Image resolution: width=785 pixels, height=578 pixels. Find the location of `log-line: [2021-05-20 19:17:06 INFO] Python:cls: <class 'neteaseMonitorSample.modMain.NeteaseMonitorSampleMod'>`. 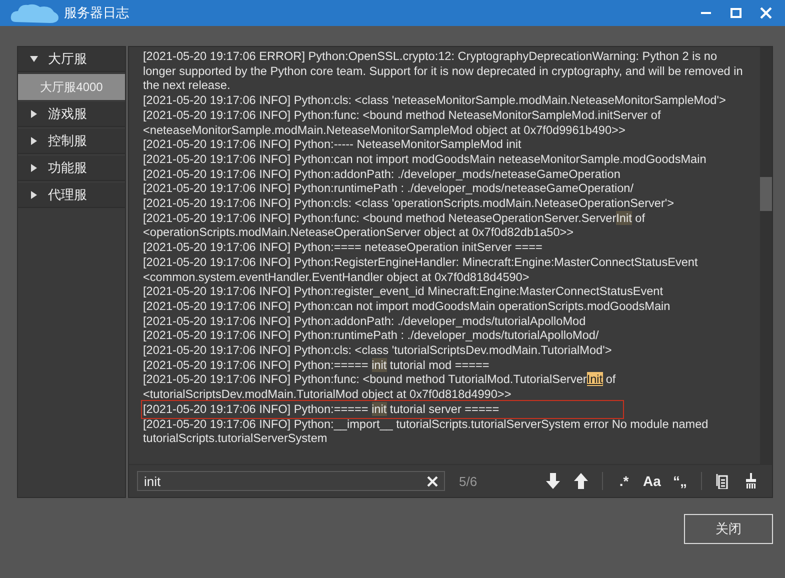

log-line: [2021-05-20 19:17:06 INFO] Python:cls: <class 'neteaseMonitorSample.modMain.NeteaseMonitorSampleMod'> is located at coordinates (435, 100).